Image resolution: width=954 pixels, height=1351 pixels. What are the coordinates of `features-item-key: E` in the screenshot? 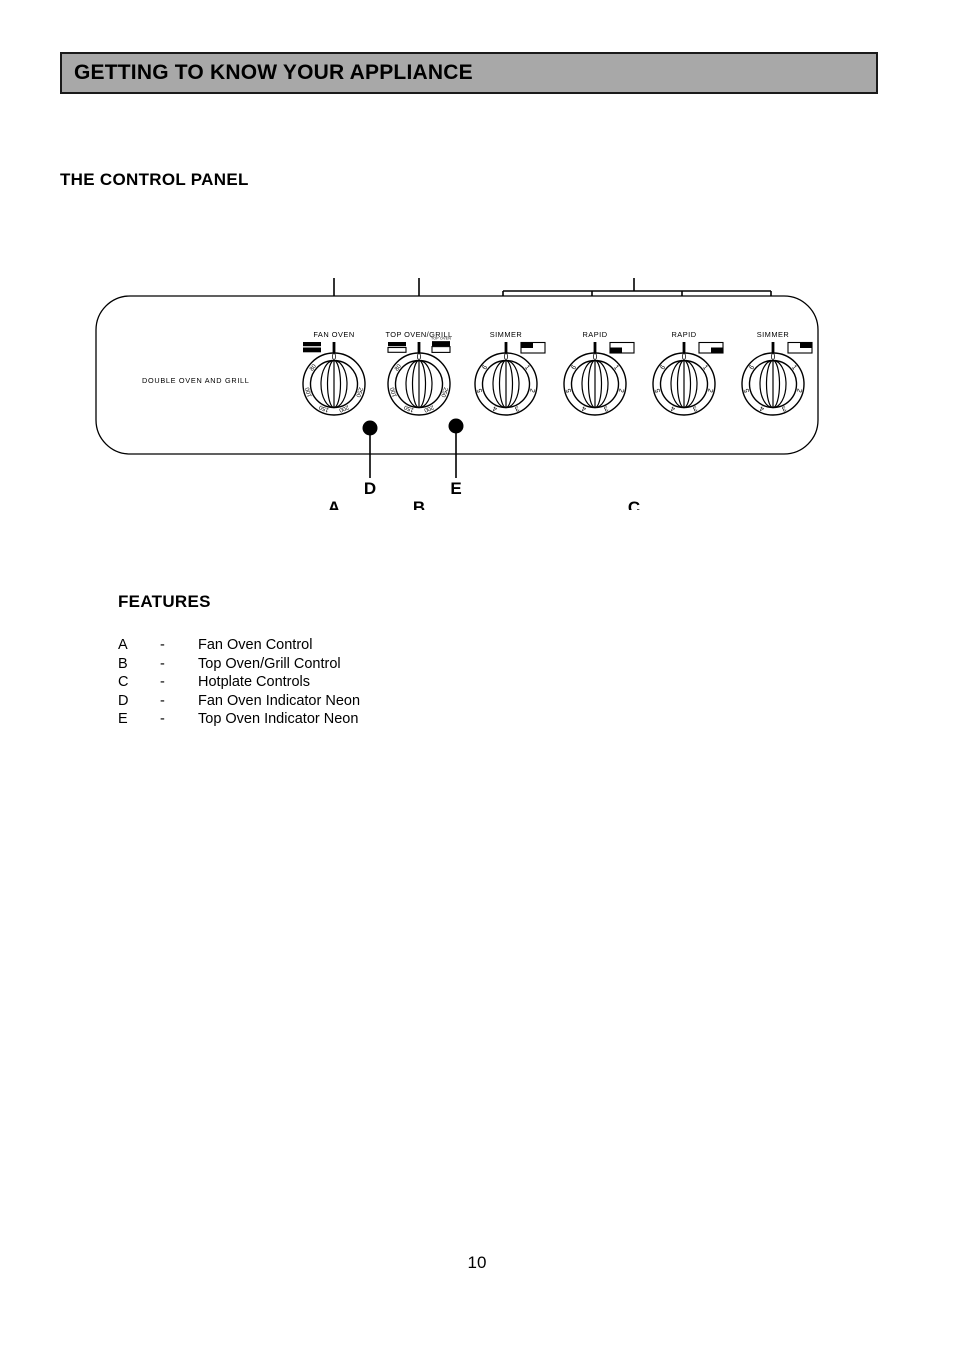 It's located at (123, 719).